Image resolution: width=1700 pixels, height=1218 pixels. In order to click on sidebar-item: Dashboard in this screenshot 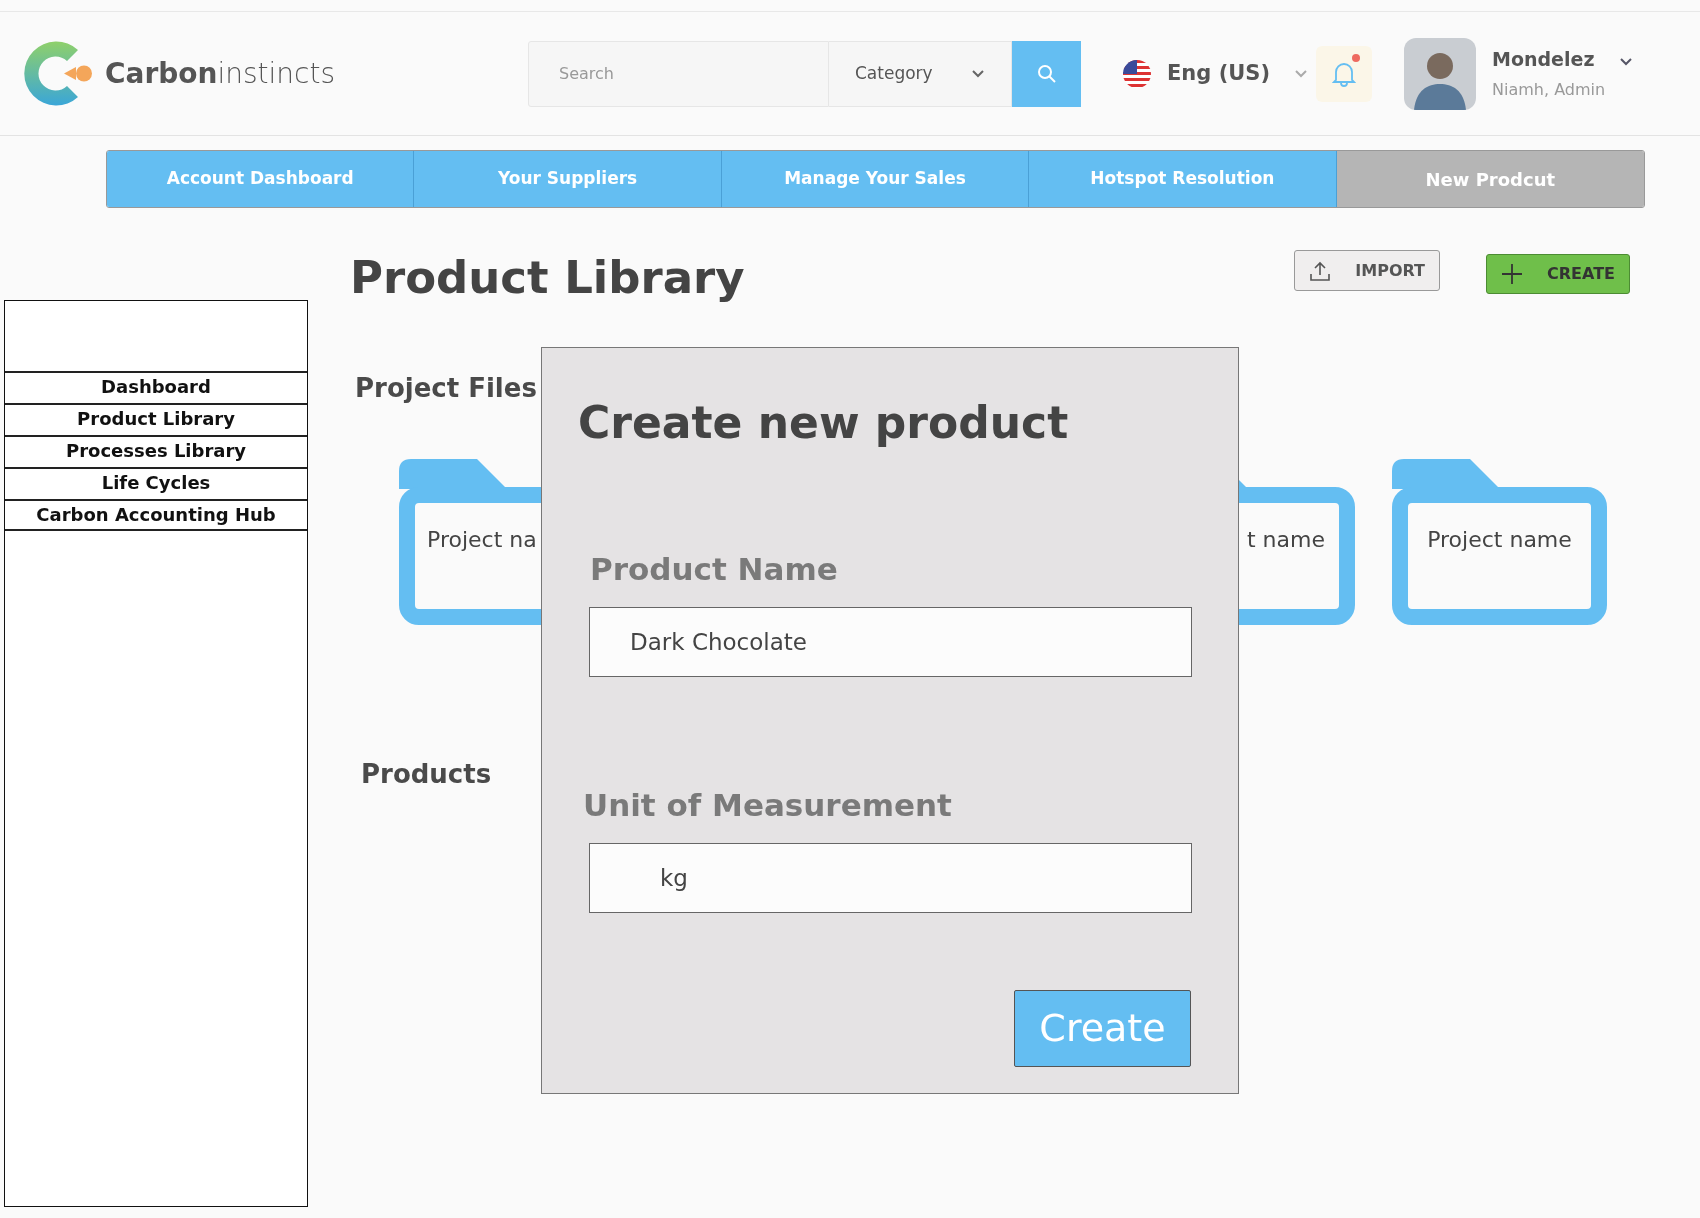, I will do `click(156, 387)`.